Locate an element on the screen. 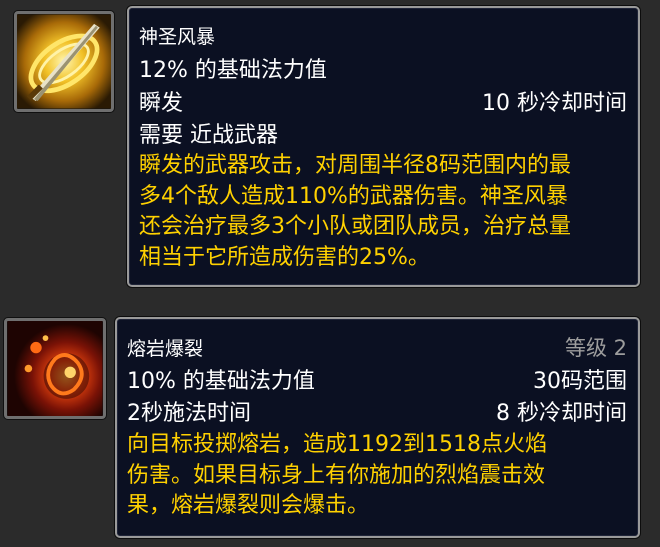 The image size is (660, 547). requirement: 需要 近战武器 is located at coordinates (208, 135).